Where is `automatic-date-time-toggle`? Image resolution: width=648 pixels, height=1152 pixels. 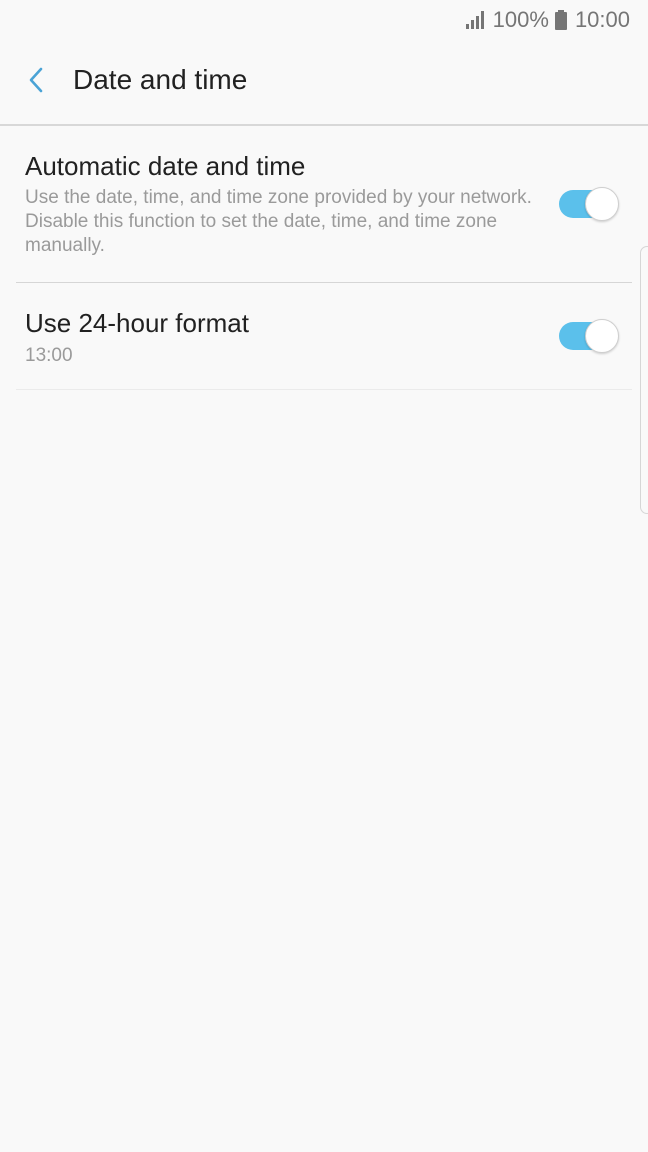 automatic-date-time-toggle is located at coordinates (589, 204).